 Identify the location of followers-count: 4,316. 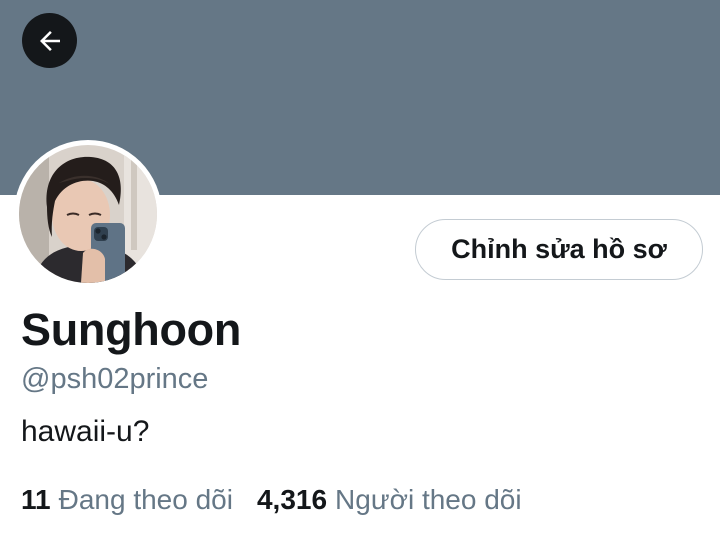
(292, 499).